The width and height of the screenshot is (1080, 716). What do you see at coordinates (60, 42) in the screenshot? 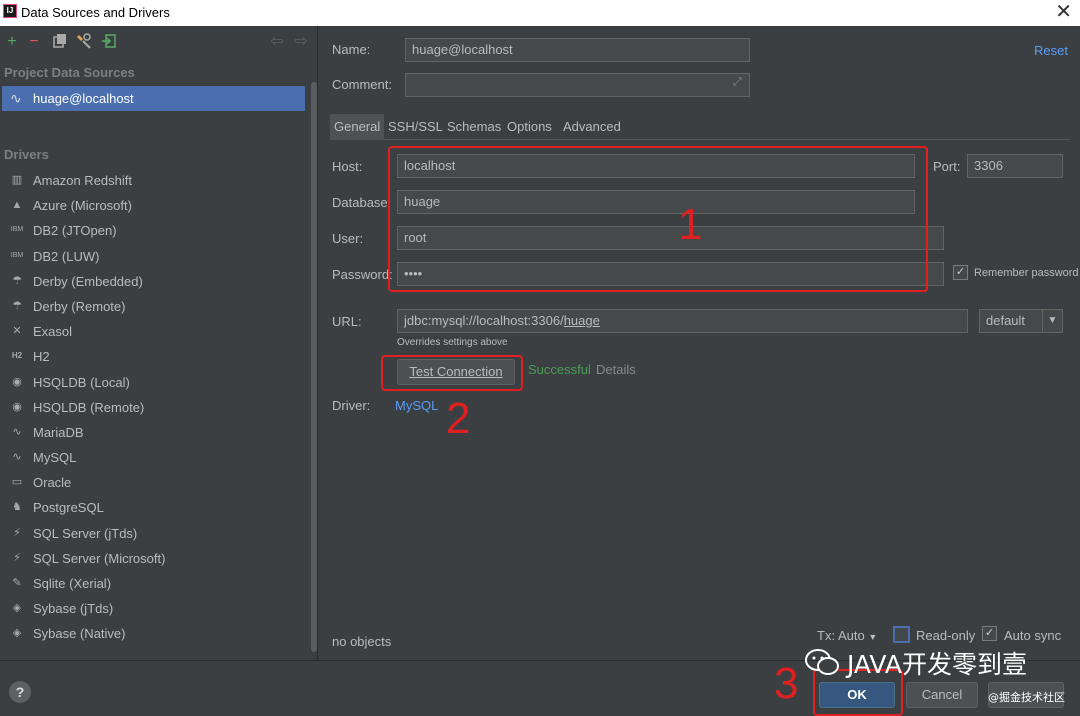
I see `copy-icon` at bounding box center [60, 42].